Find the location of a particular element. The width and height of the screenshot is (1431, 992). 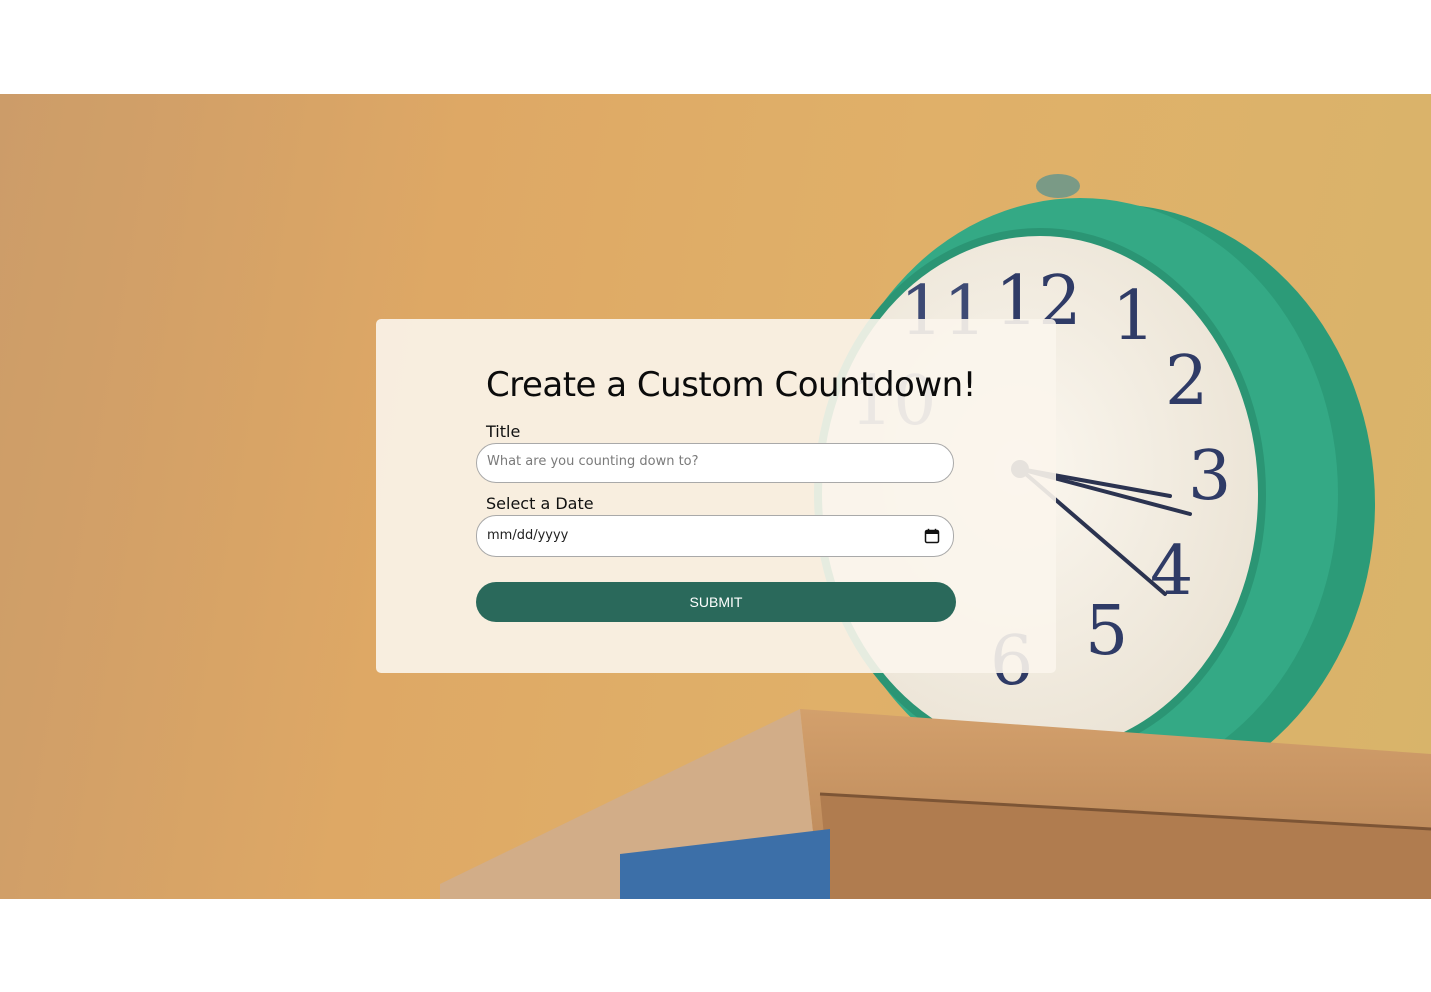

form-heading: Create a Custom Countdown! is located at coordinates (731, 385).